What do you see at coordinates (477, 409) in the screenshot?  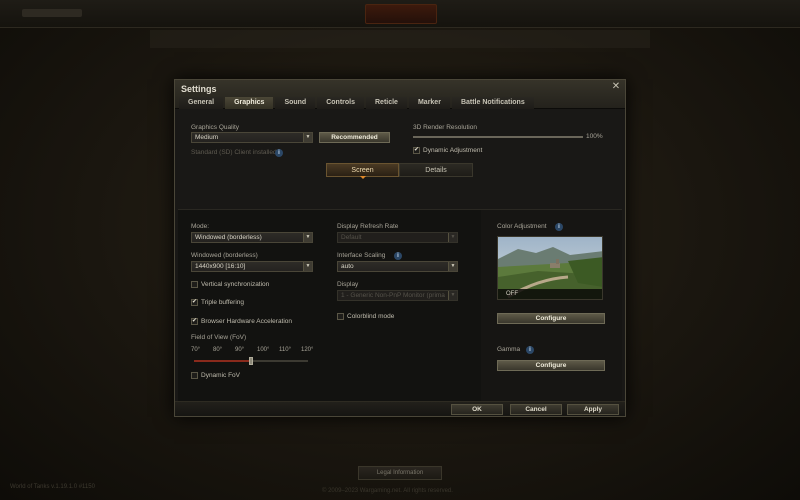 I see `ok-button: OK` at bounding box center [477, 409].